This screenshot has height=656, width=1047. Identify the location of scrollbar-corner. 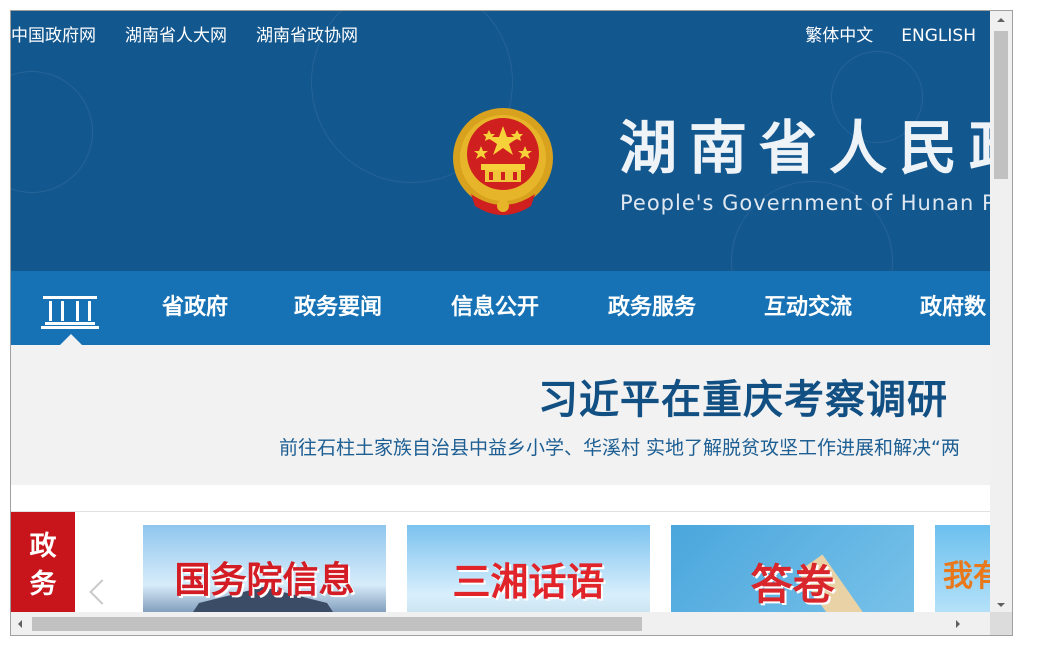
(1001, 623).